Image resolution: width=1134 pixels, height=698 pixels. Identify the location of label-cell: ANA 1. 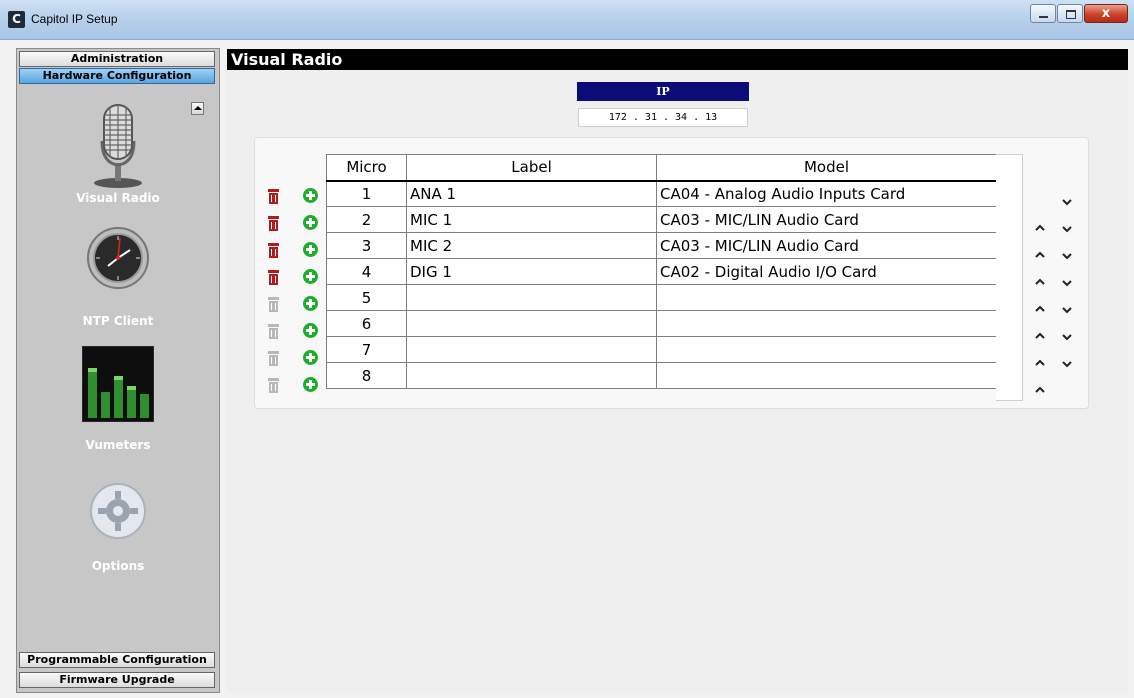
(531, 193).